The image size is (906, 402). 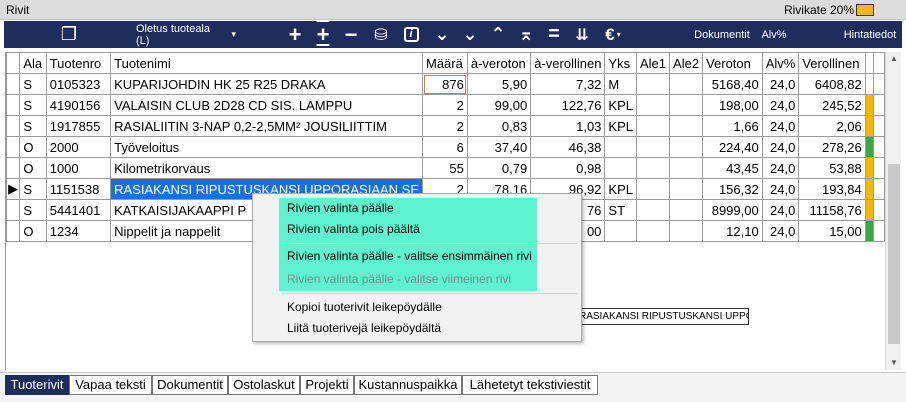 What do you see at coordinates (445, 84) in the screenshot?
I see `cell-maara: 876` at bounding box center [445, 84].